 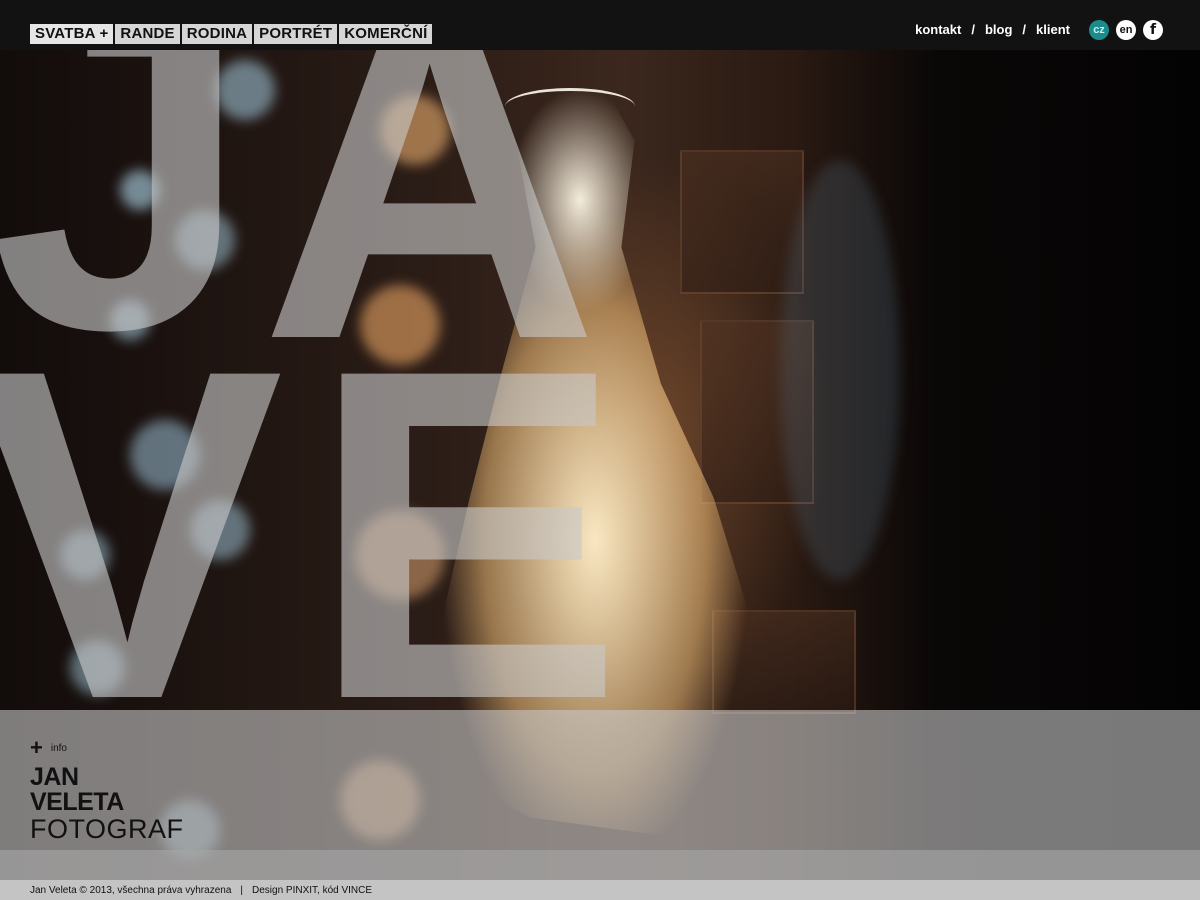 What do you see at coordinates (600, 865) in the screenshot?
I see `footer-spacer` at bounding box center [600, 865].